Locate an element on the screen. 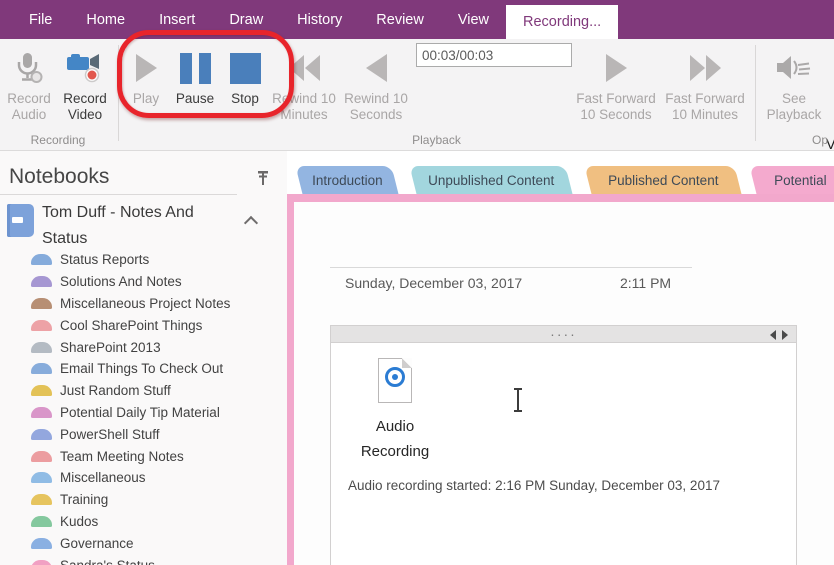 This screenshot has width=834, height=565. drag-handle-icon: ···· is located at coordinates (563, 334).